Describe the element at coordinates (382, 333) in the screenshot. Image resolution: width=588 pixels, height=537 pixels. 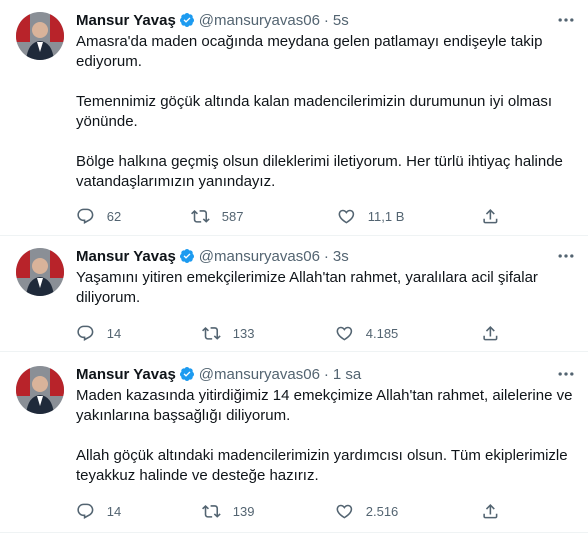
I see `like-count: 4.185` at that location.